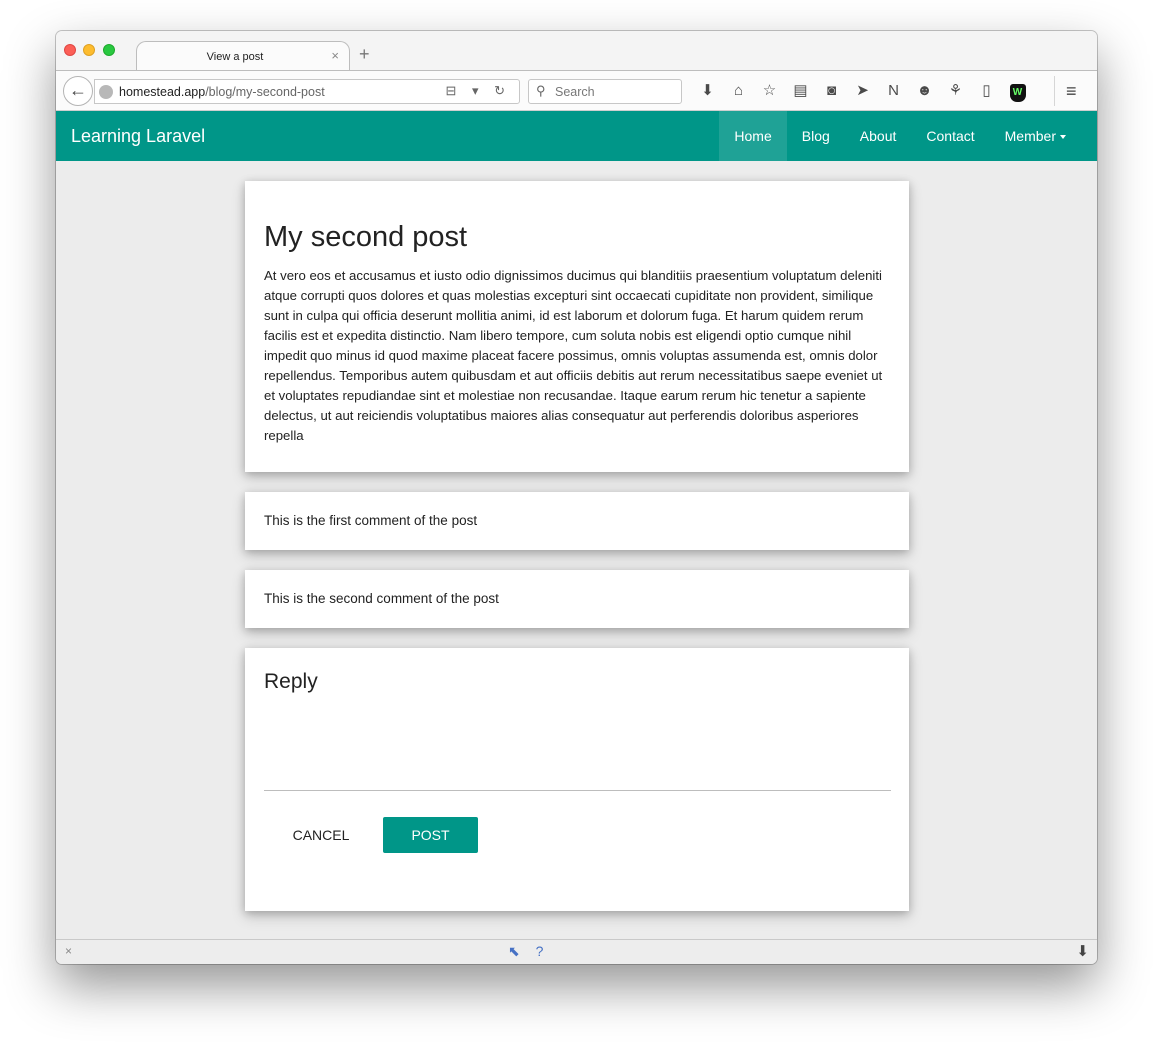  I want to click on site-nav: Home Blog About Contact Member, so click(900, 136).